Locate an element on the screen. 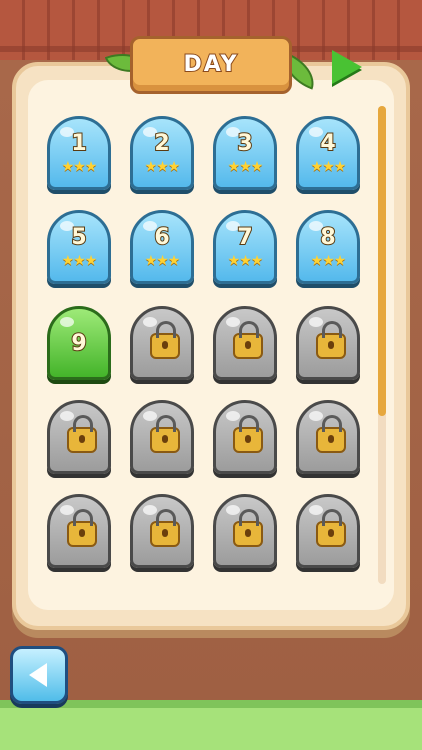  level-tile: 7 ★★★ is located at coordinates (245, 247).